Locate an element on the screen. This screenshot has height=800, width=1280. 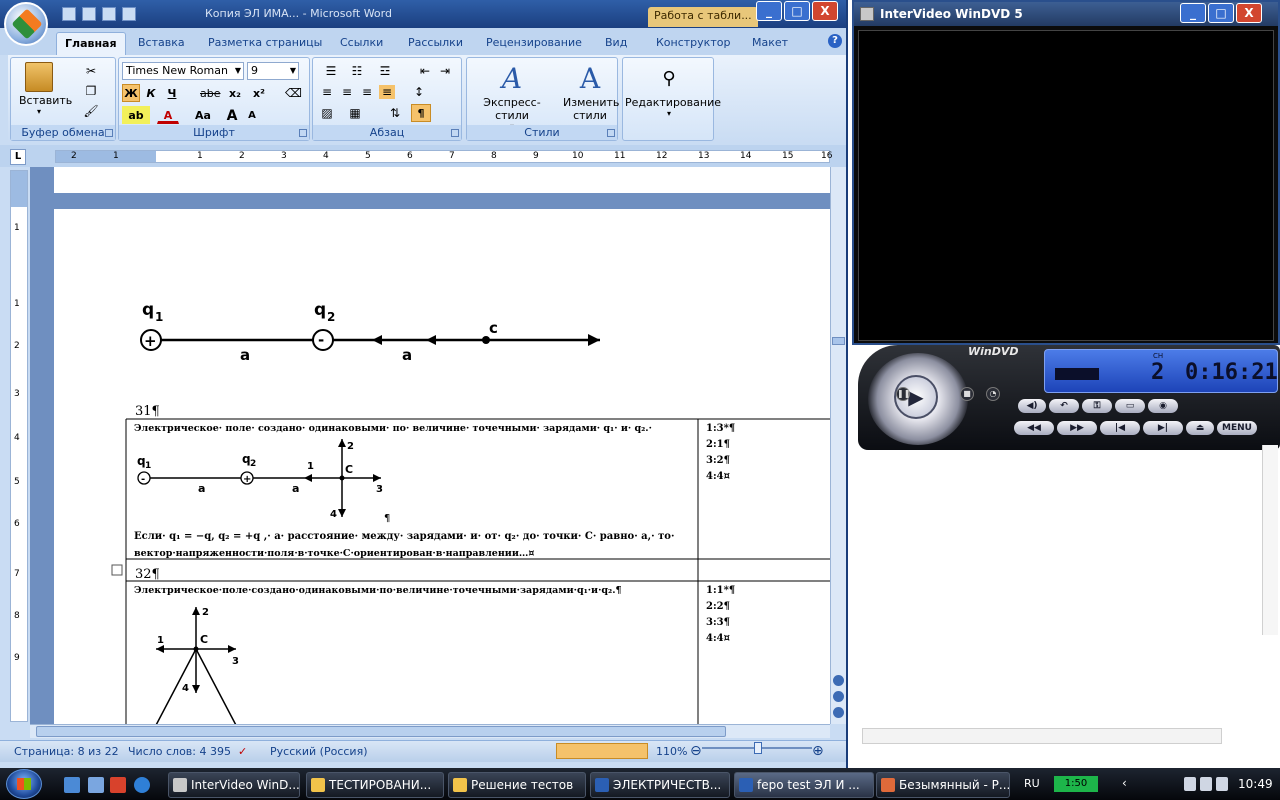
office-button is located at coordinates (26, 24).